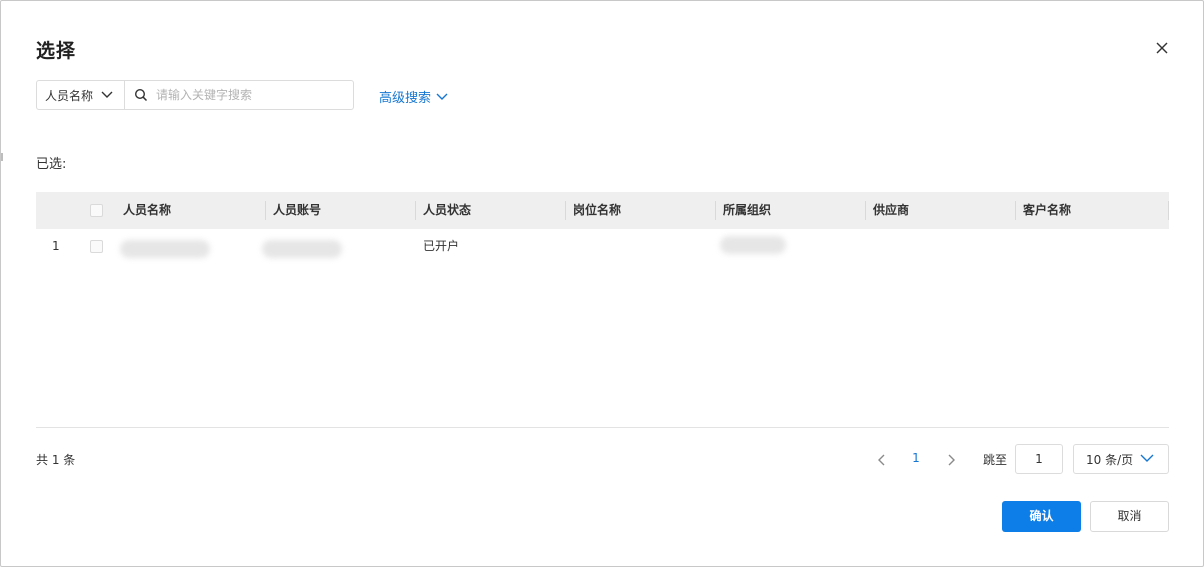  I want to click on table-row: 1 已开户, so click(602, 246).